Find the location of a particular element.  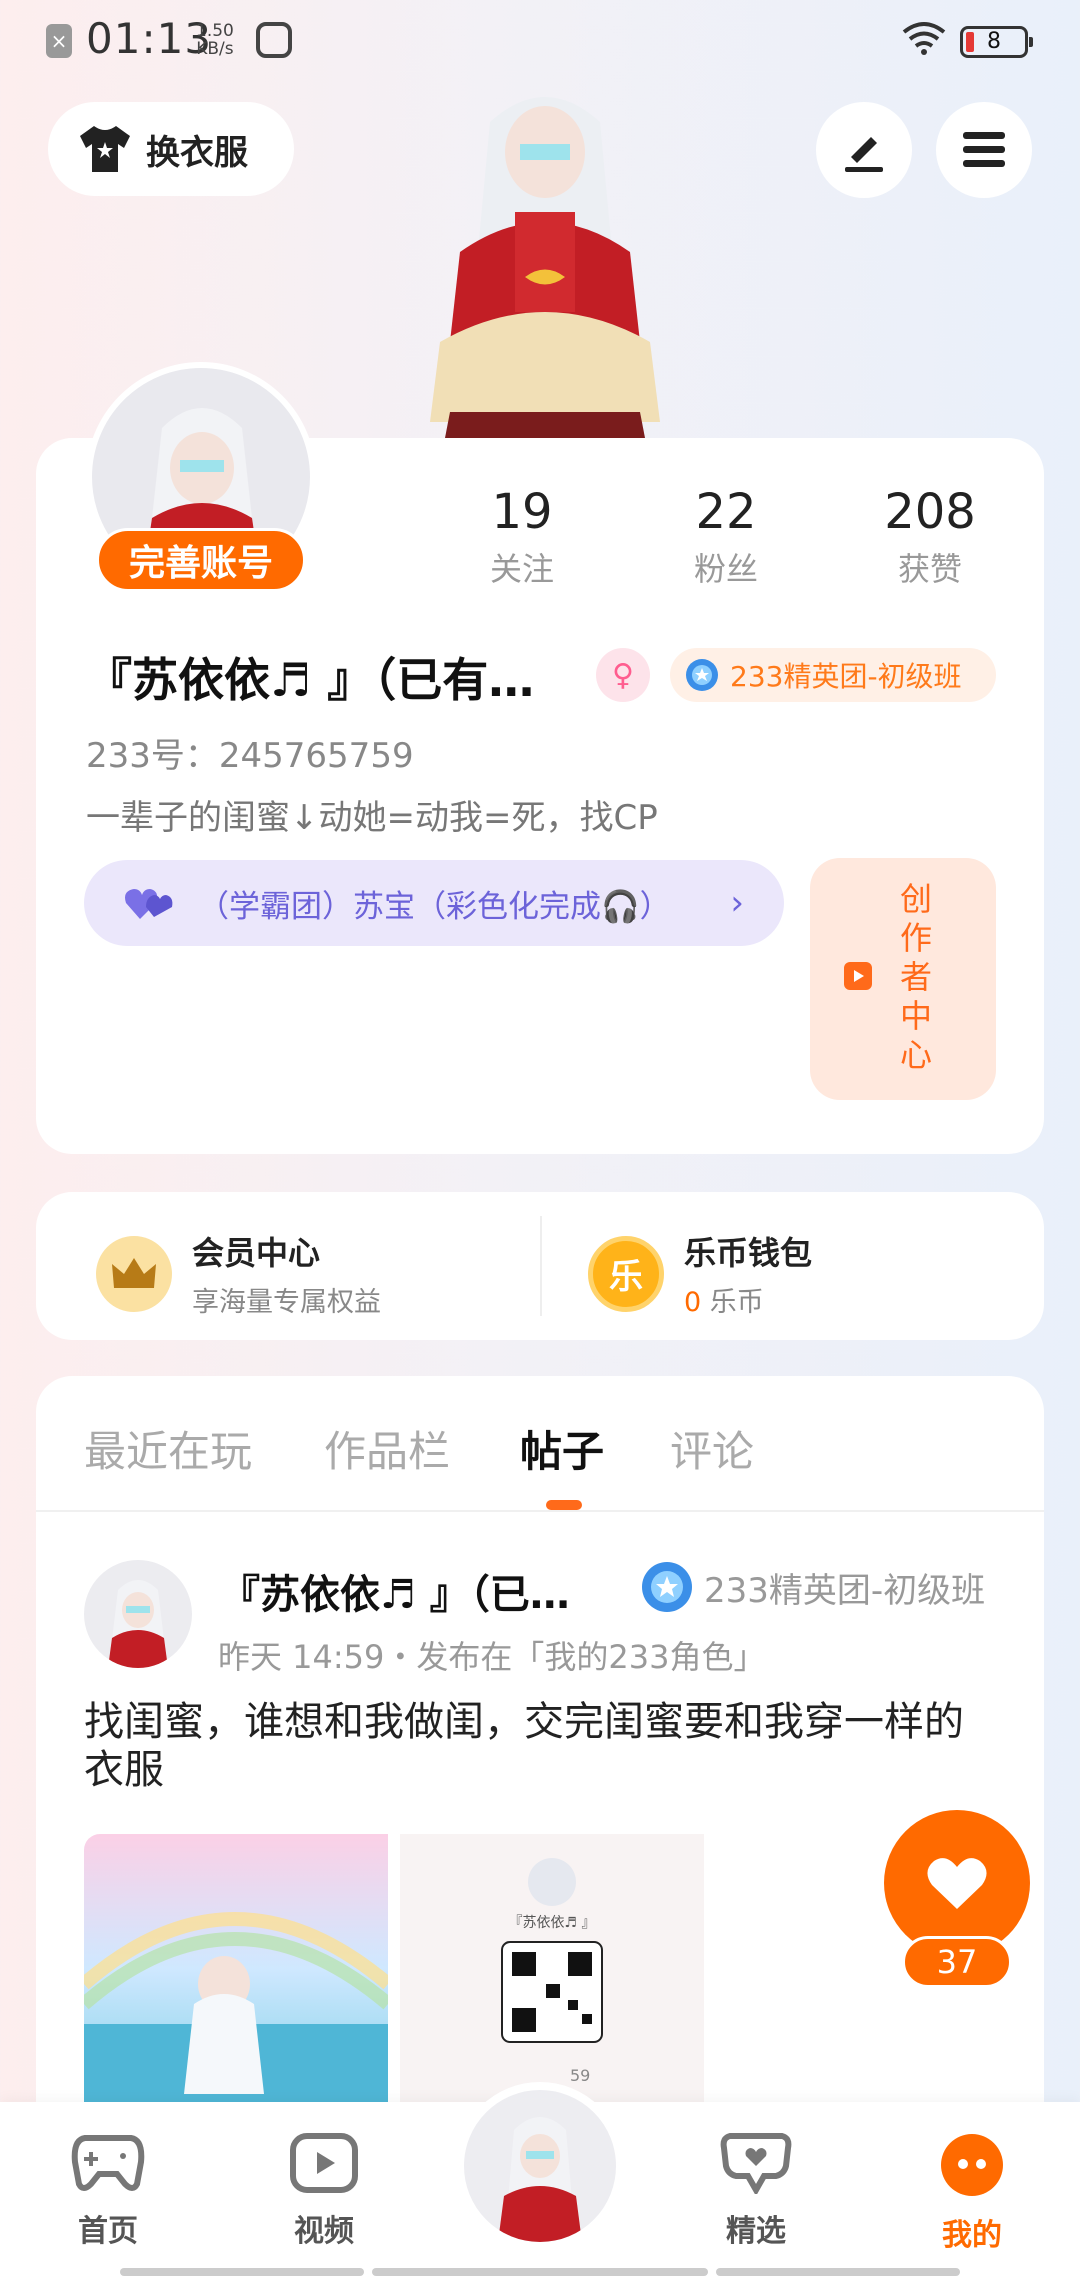

creator-center-label: 创 作 者 中 心 is located at coordinates (915, 977).